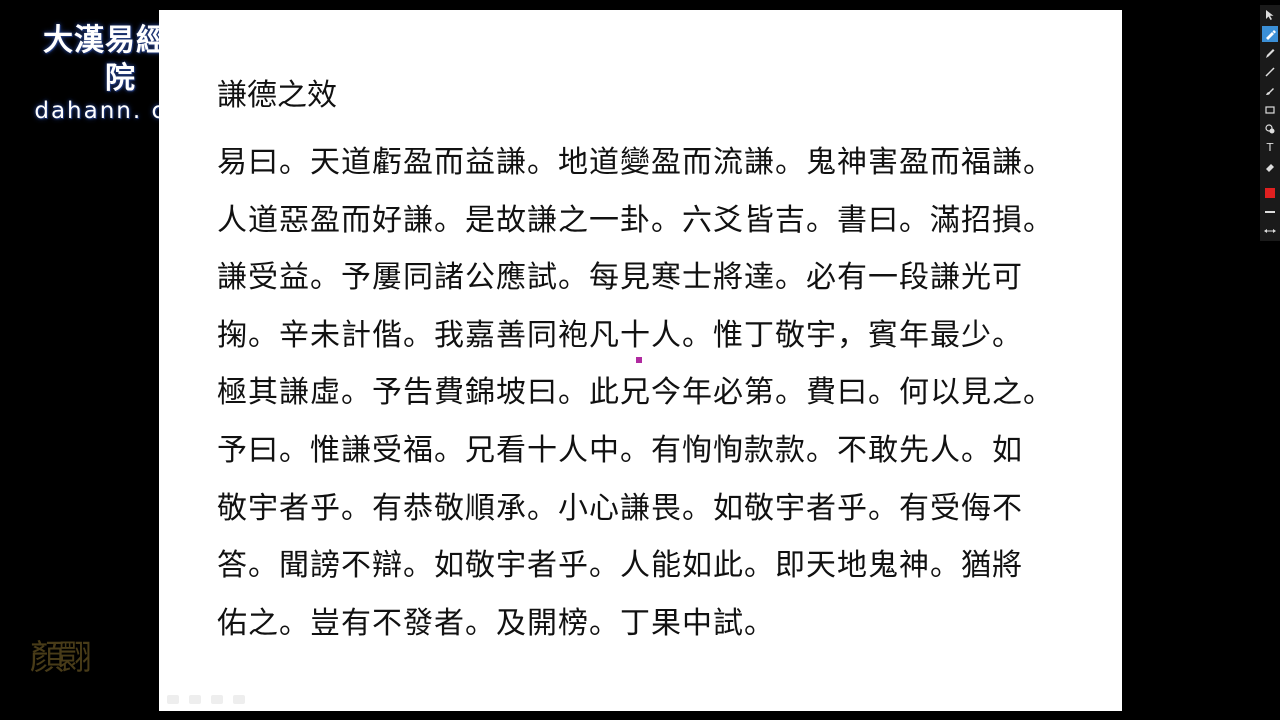  What do you see at coordinates (1270, 212) in the screenshot?
I see `line-width-icon` at bounding box center [1270, 212].